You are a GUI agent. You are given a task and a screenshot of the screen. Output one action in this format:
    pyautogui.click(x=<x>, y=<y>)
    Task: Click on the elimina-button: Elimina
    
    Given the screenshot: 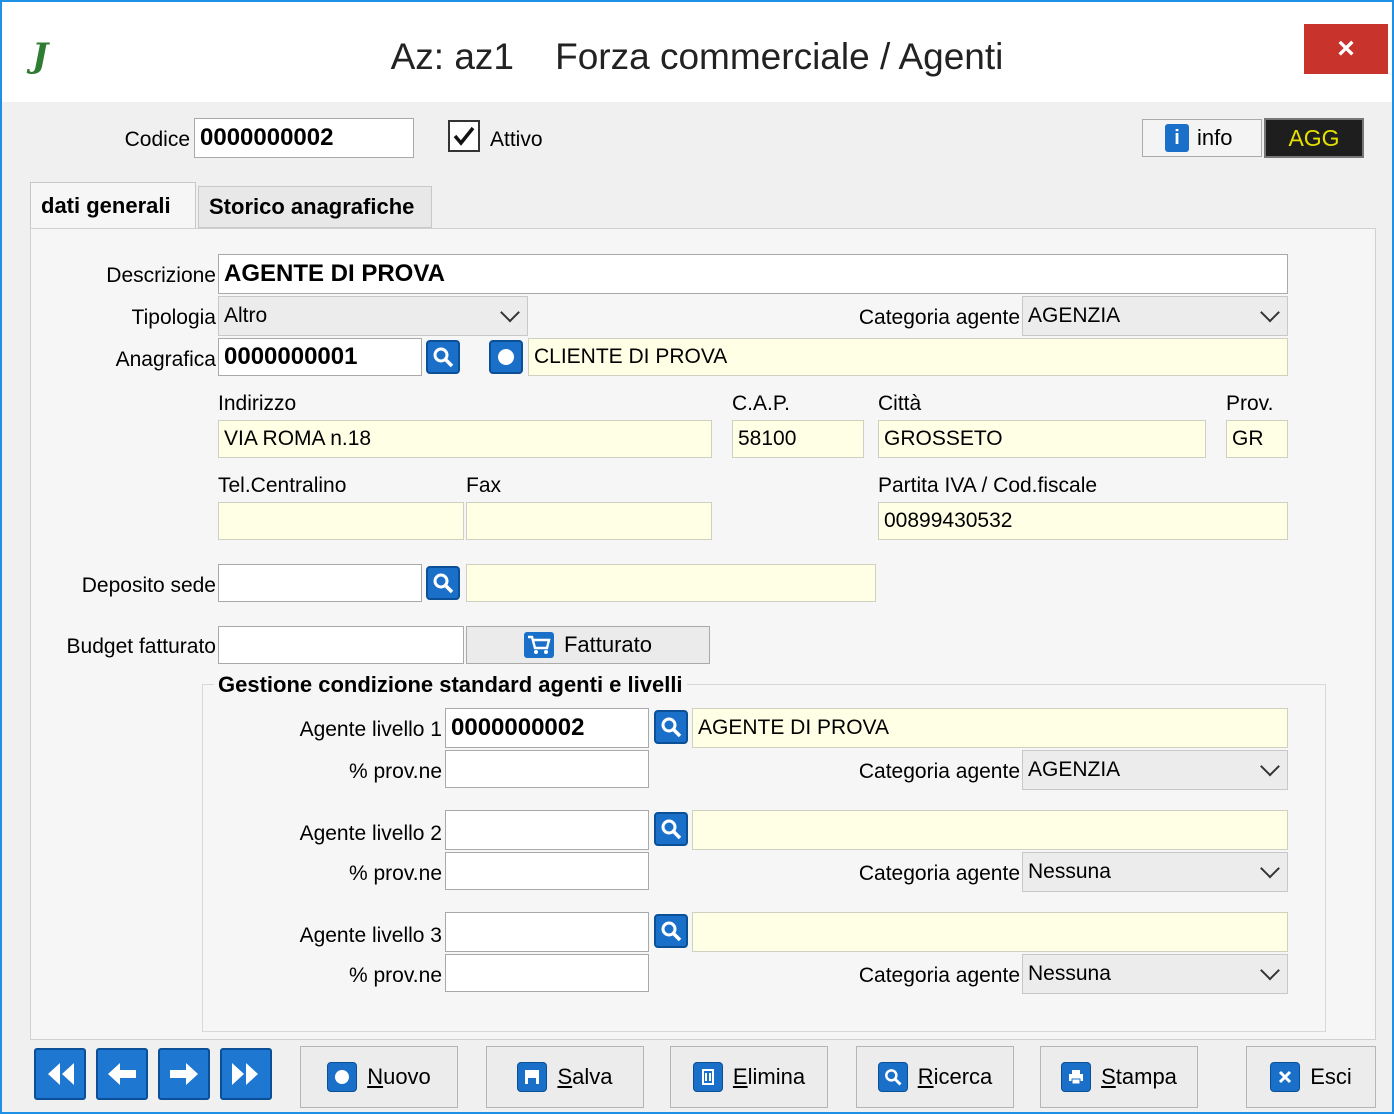 What is the action you would take?
    pyautogui.click(x=749, y=1077)
    